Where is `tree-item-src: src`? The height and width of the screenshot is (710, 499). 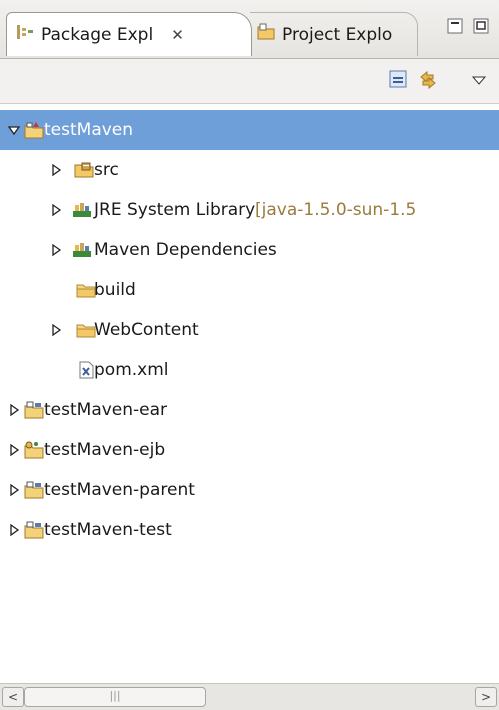
tree-item-src: src is located at coordinates (249, 170).